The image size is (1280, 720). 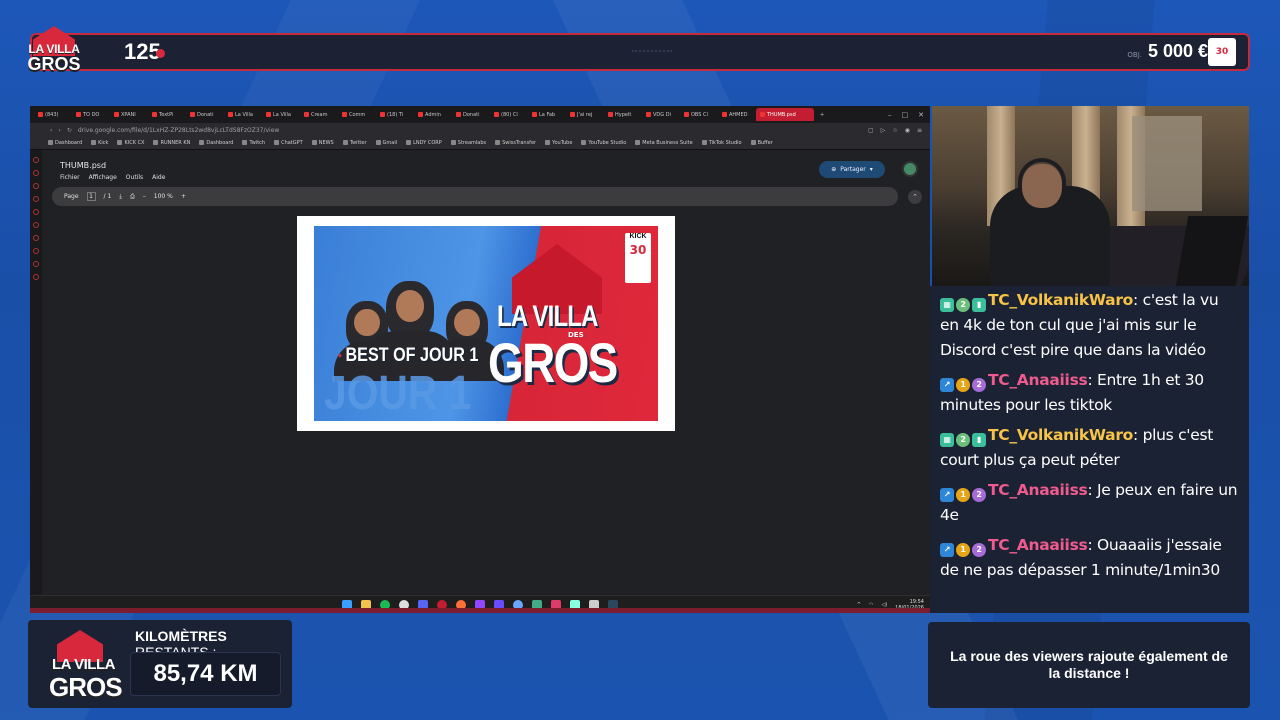 What do you see at coordinates (890, 115) in the screenshot?
I see `minimize-icon: –` at bounding box center [890, 115].